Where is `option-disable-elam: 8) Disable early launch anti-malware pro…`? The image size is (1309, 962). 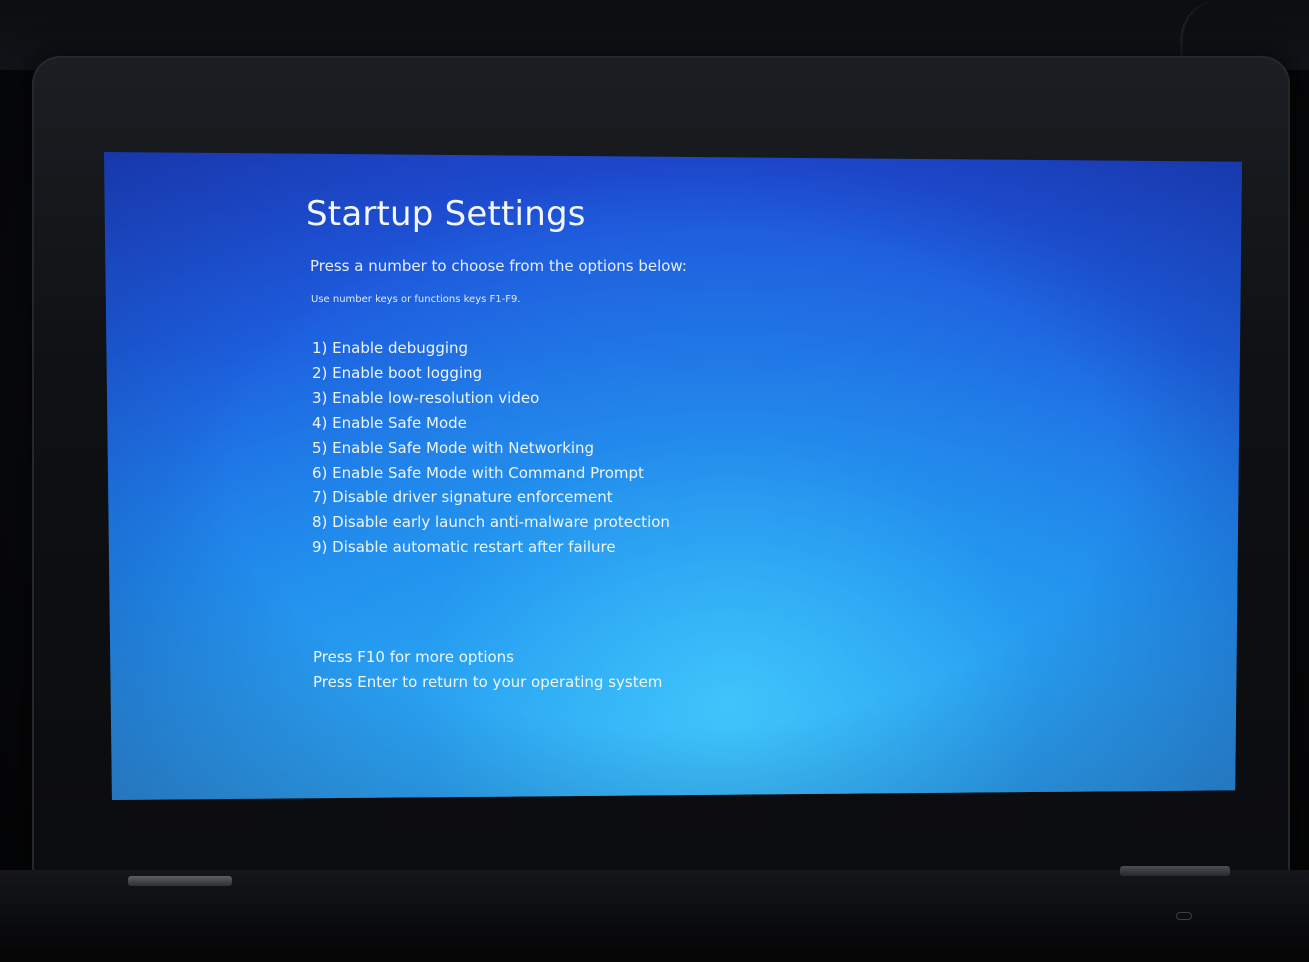
option-disable-elam: 8) Disable early launch anti-malware pro… is located at coordinates (491, 522).